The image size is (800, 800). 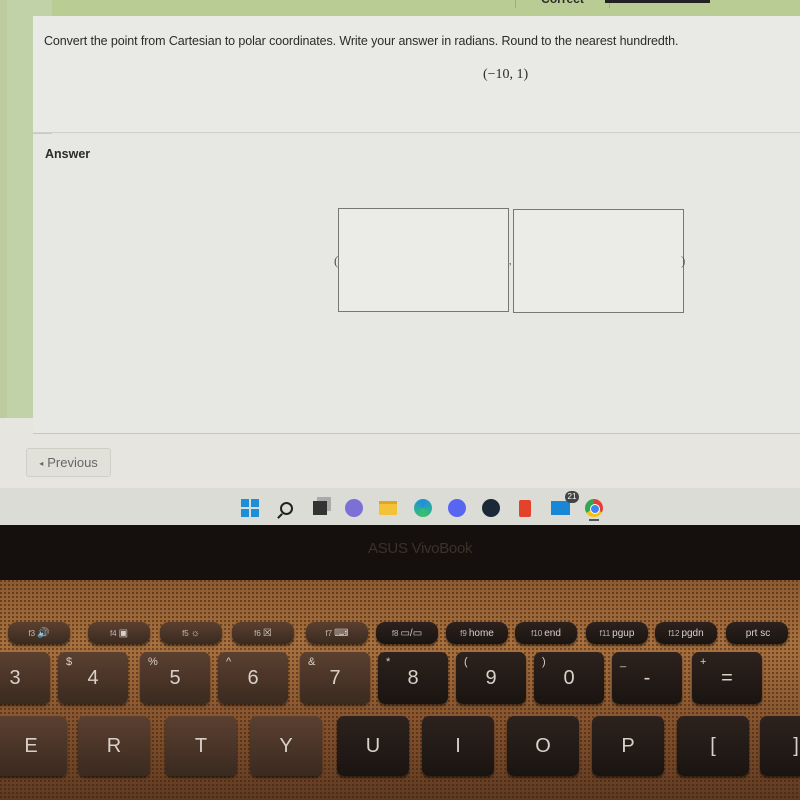 I want to click on key-prtsc: prt sc, so click(x=757, y=633).